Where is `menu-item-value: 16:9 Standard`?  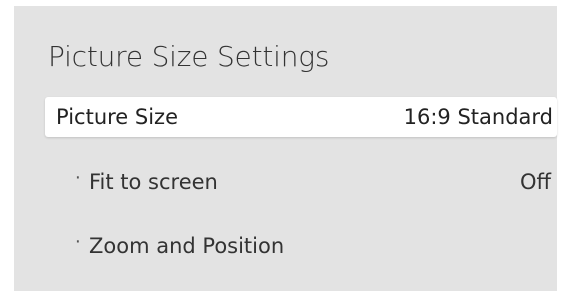 menu-item-value: 16:9 Standard is located at coordinates (478, 117).